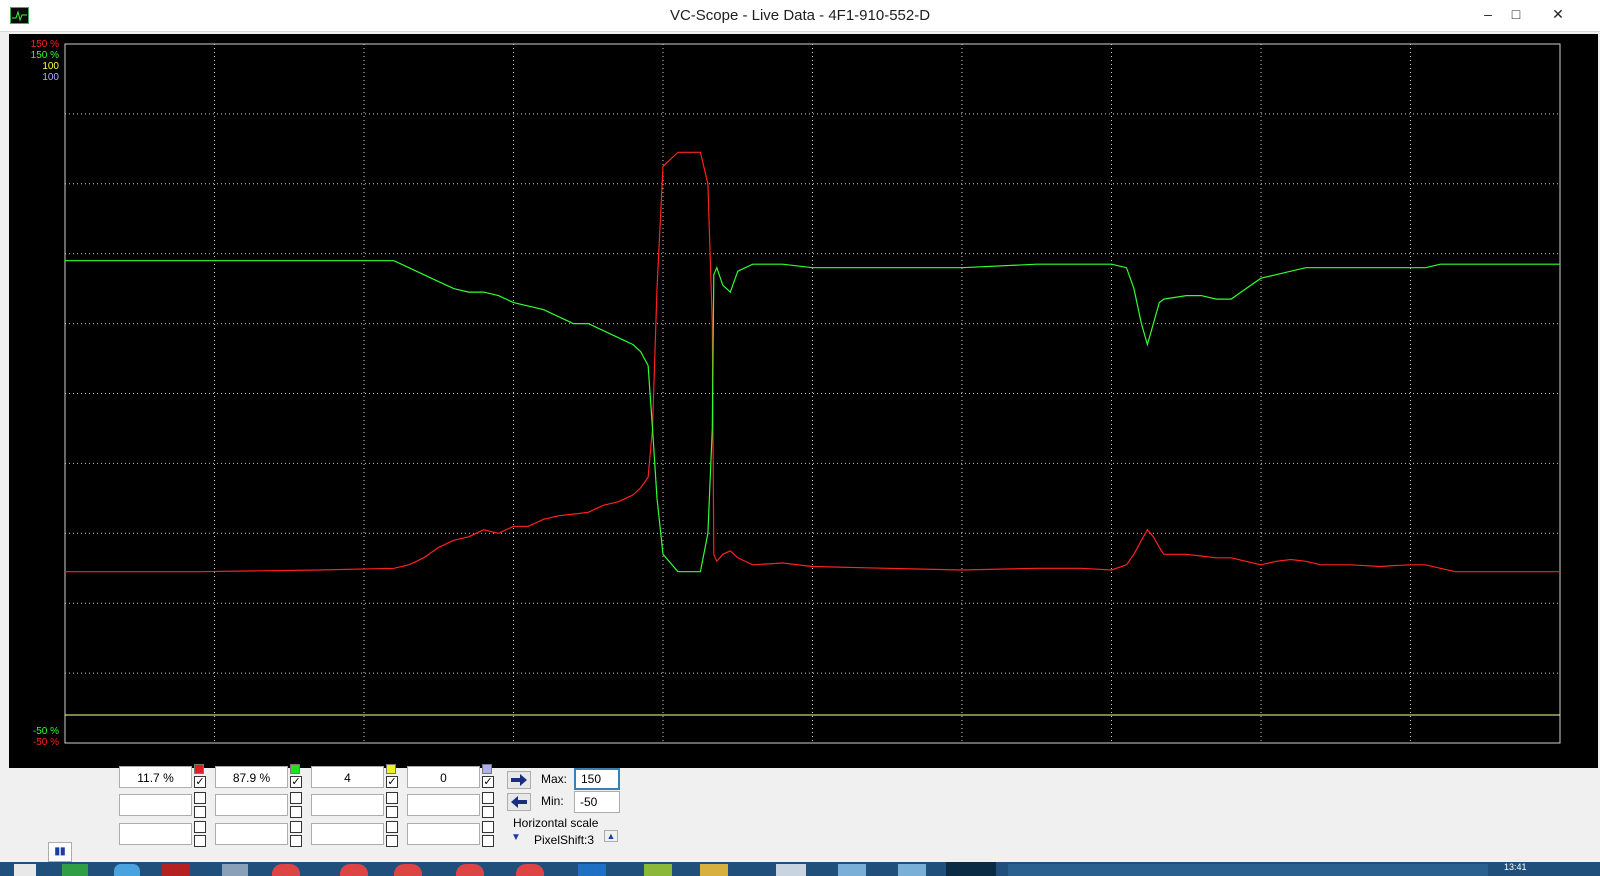 This screenshot has height=876, width=1600. What do you see at coordinates (347, 805) in the screenshot?
I see `channel-7-value` at bounding box center [347, 805].